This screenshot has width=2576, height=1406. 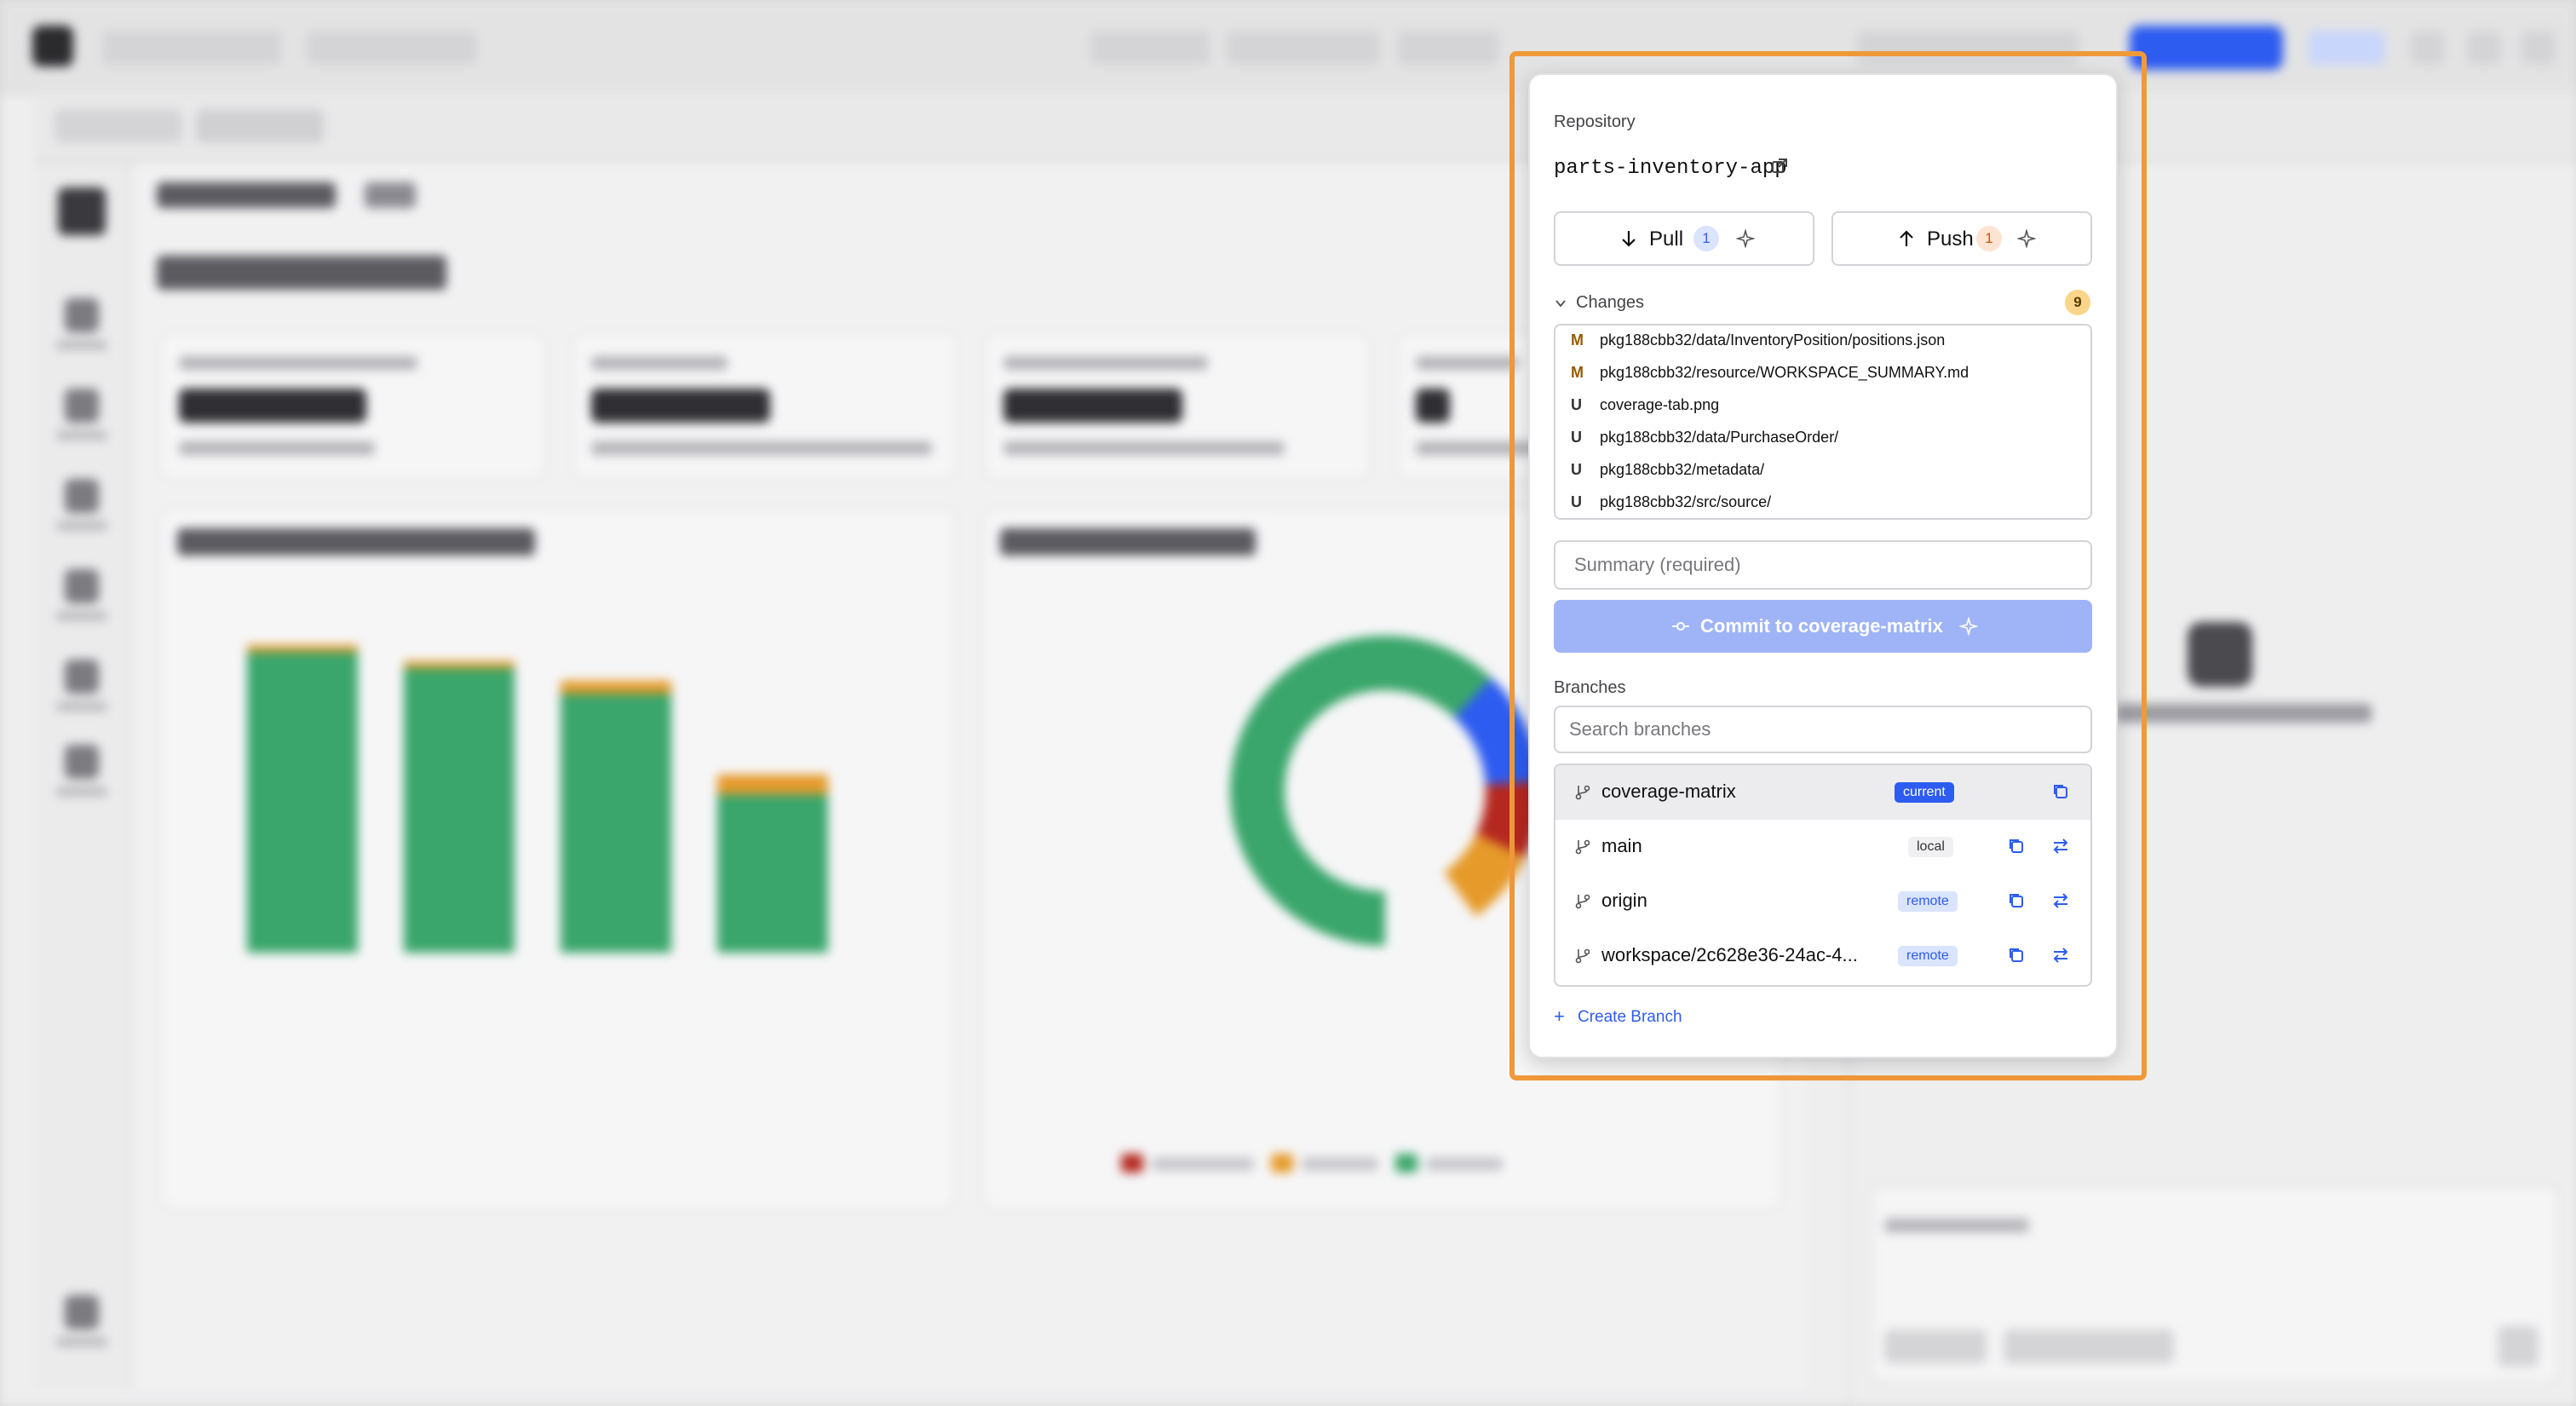 I want to click on donut-chart, so click(x=1385, y=791).